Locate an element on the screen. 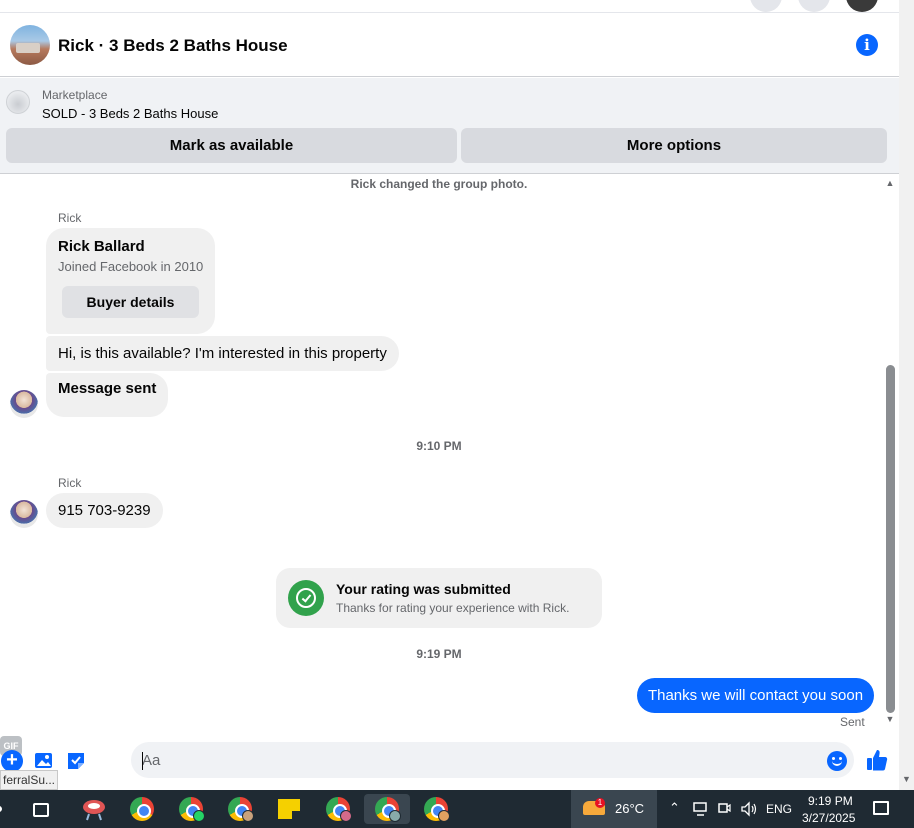 This screenshot has width=914, height=828. chrome-whatsapp-icon is located at coordinates (191, 809).